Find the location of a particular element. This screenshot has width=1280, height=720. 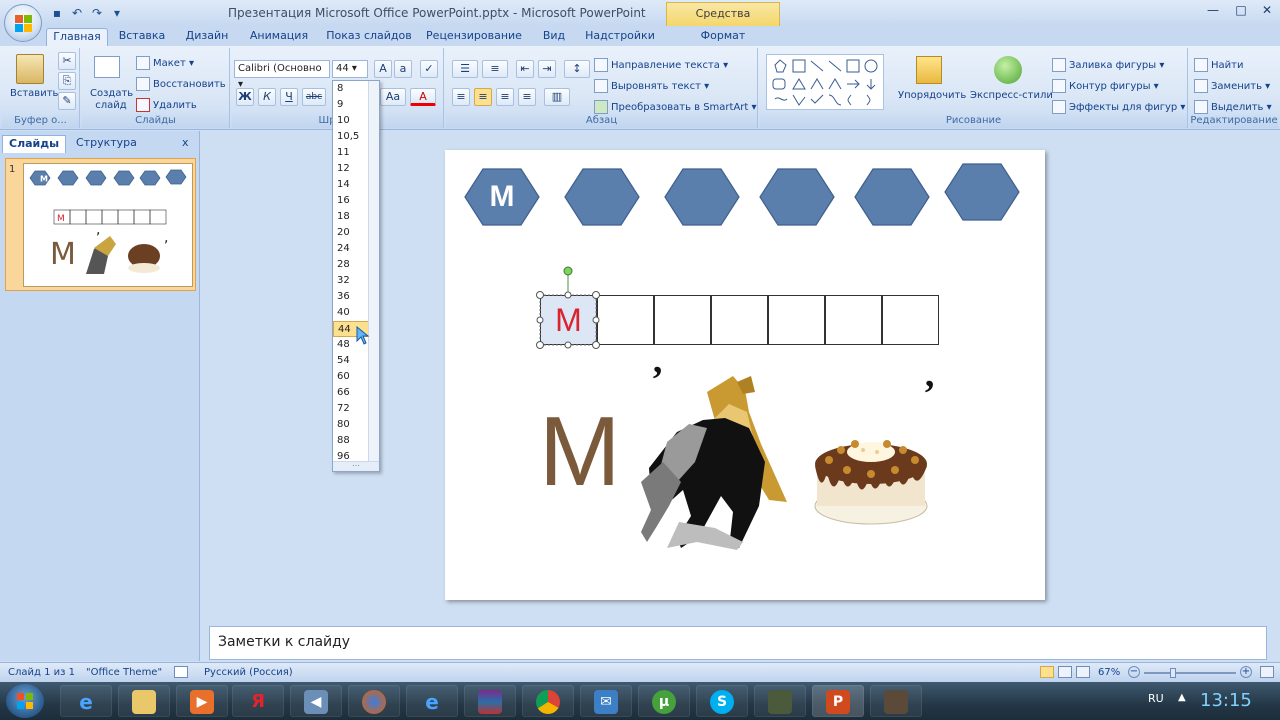

taskbar-winrar is located at coordinates (490, 701).